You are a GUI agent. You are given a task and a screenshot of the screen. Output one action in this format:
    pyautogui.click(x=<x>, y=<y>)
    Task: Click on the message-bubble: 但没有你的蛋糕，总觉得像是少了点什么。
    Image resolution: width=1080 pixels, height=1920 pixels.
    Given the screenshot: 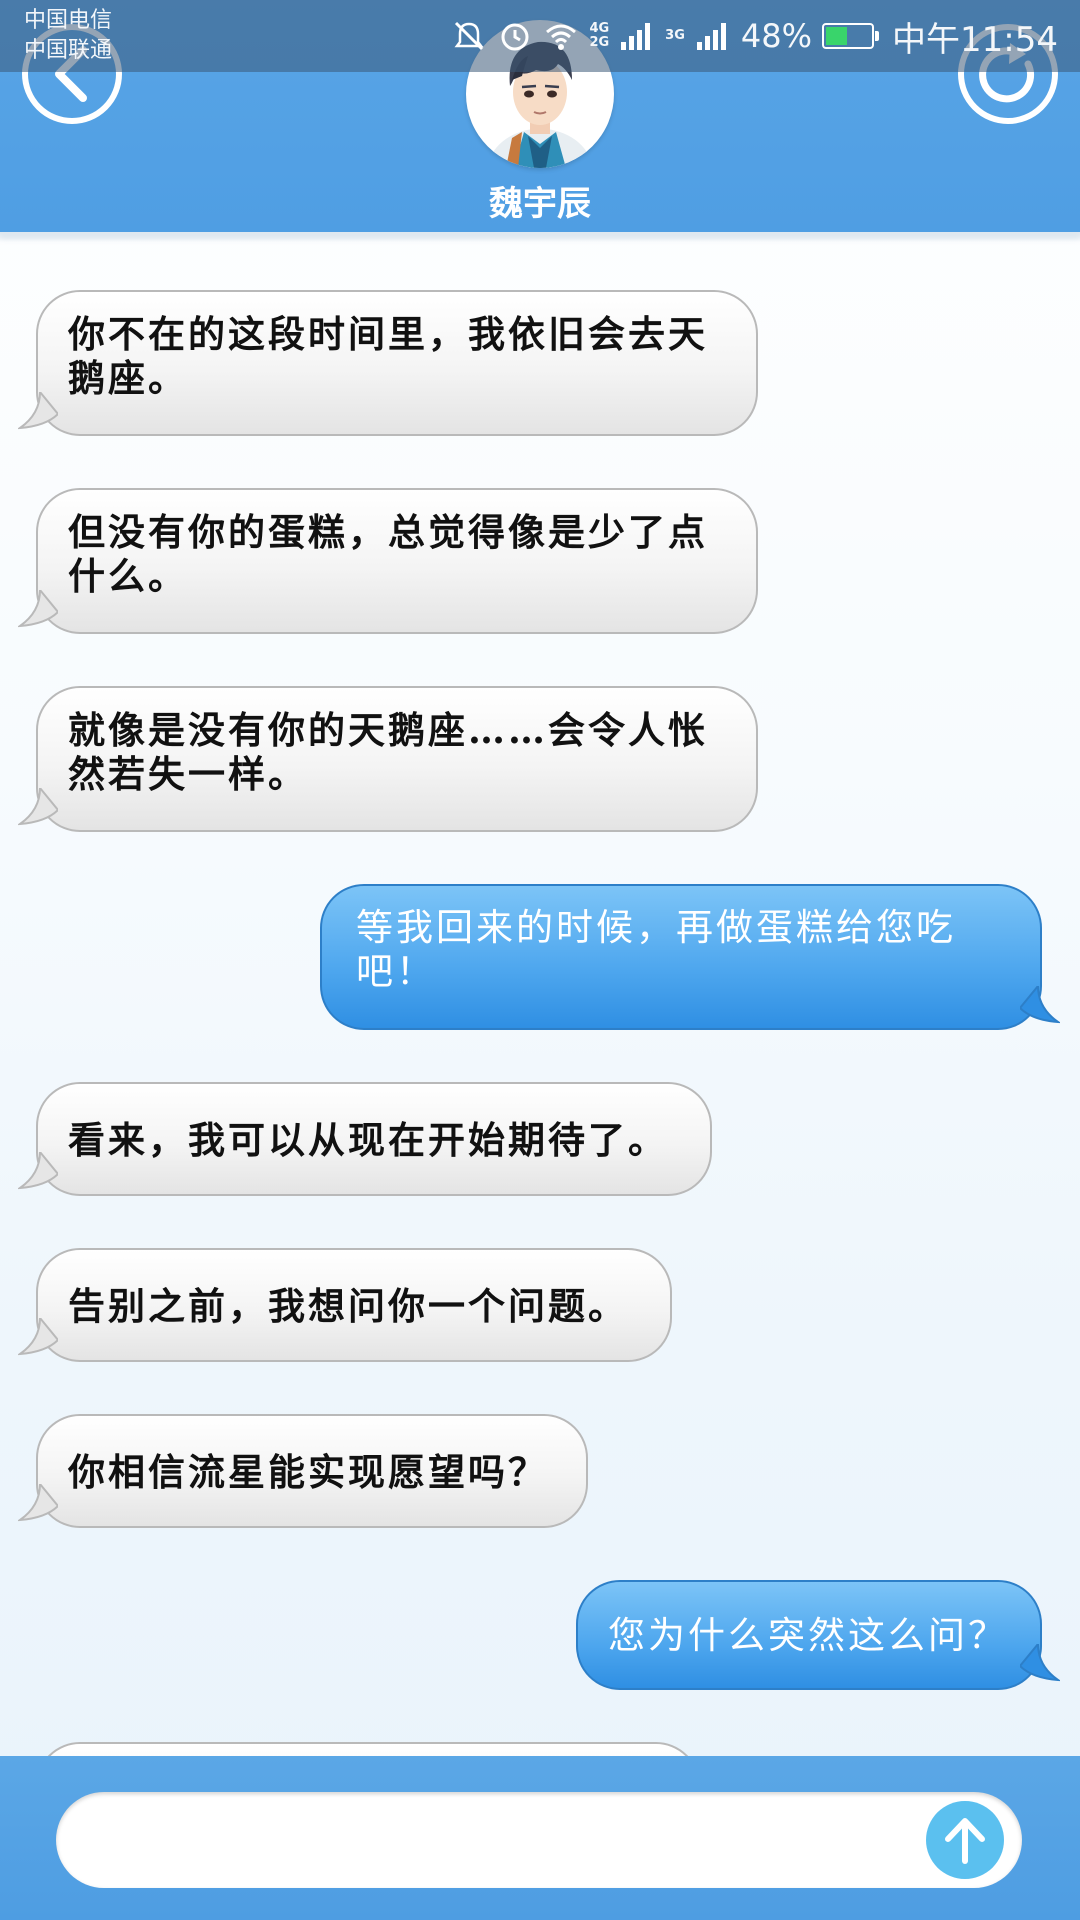 What is the action you would take?
    pyautogui.click(x=397, y=561)
    